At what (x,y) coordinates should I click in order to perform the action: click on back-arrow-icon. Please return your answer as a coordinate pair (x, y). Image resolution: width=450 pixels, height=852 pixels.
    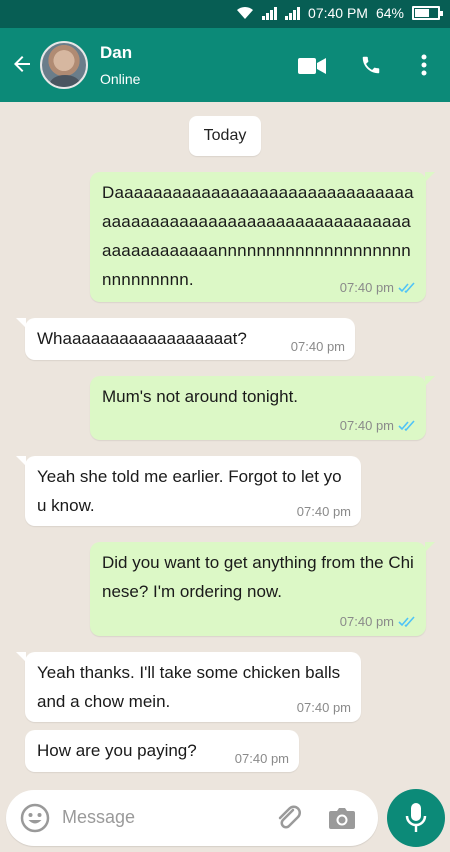
    Looking at the image, I should click on (22, 64).